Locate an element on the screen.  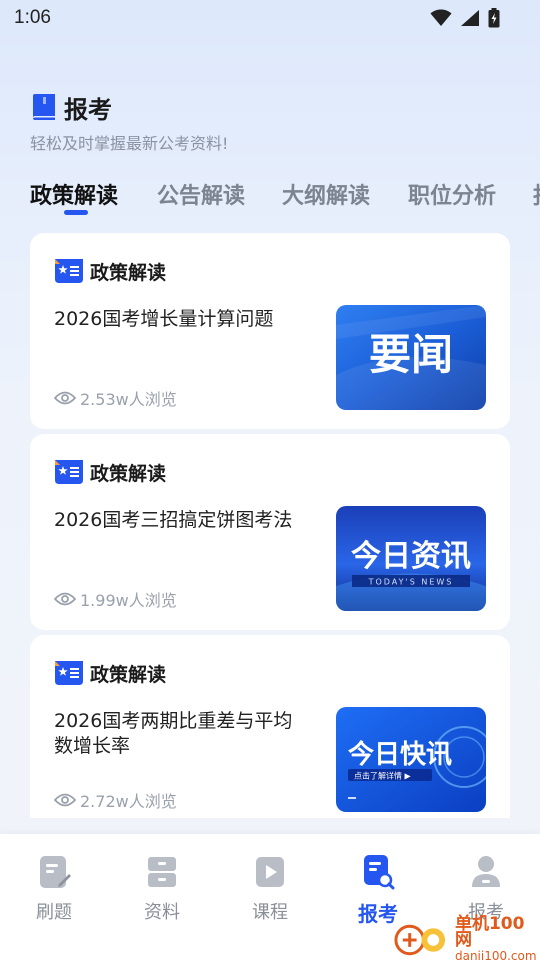
card-title: 2026国考两期比重差与平均数增长率 is located at coordinates (173, 733).